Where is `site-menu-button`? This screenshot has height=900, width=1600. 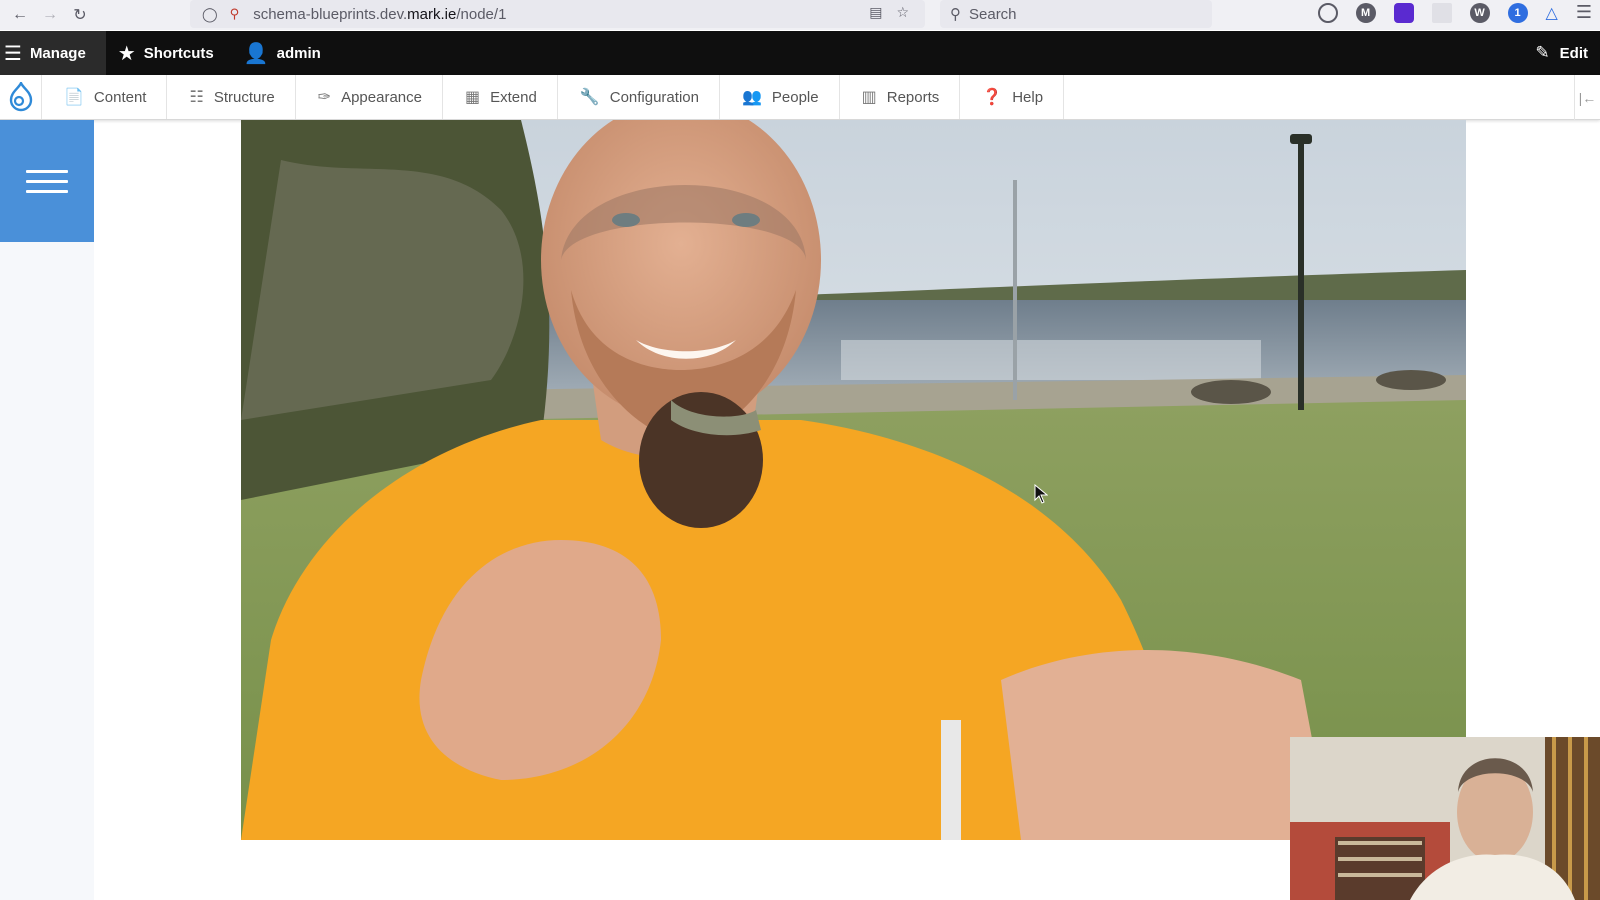 site-menu-button is located at coordinates (47, 181).